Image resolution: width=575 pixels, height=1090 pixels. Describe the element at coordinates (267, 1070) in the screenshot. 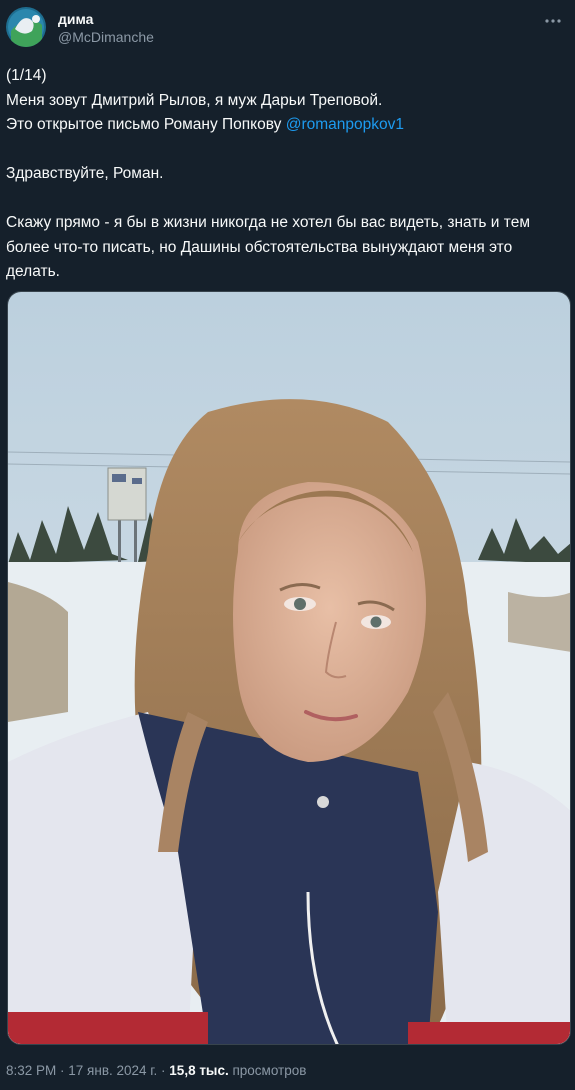

I see `views-label: просмотров` at that location.